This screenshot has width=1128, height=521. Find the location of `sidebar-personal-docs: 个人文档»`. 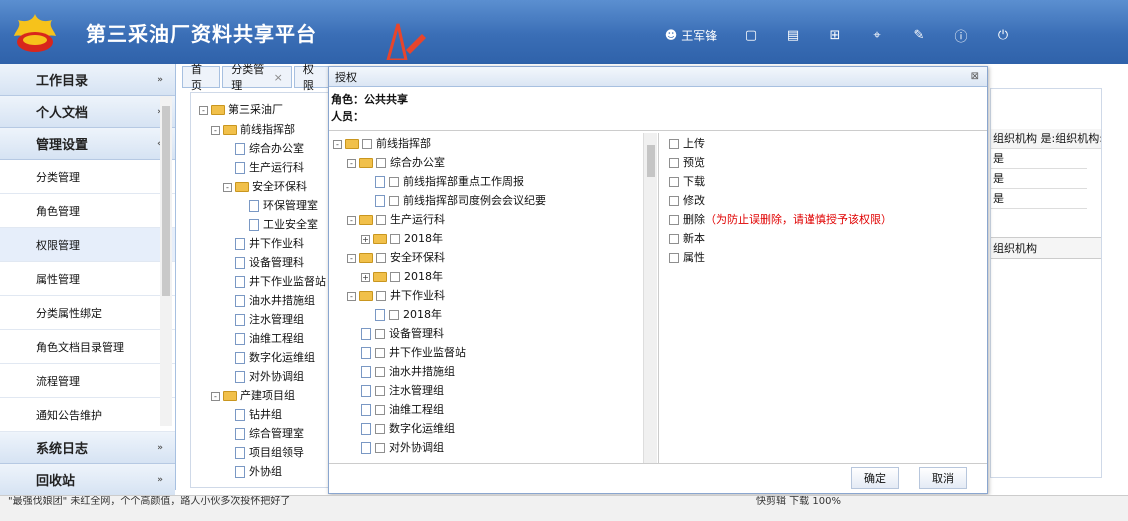

sidebar-personal-docs: 个人文档» is located at coordinates (87, 112).